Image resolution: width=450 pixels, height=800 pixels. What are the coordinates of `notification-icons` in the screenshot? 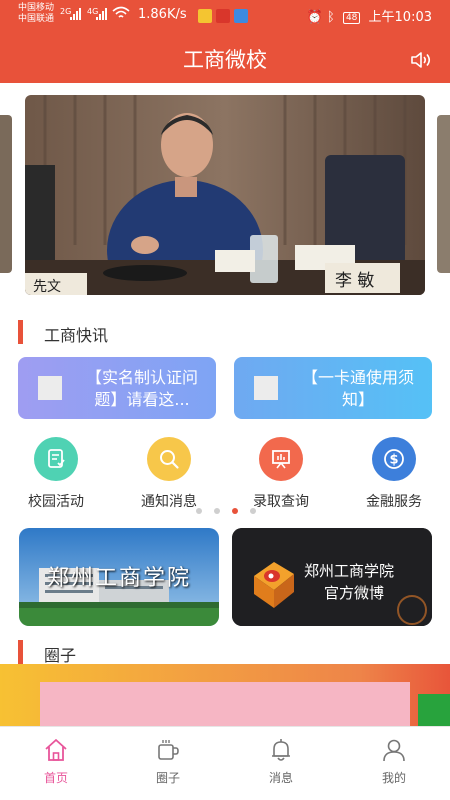 It's located at (225, 17).